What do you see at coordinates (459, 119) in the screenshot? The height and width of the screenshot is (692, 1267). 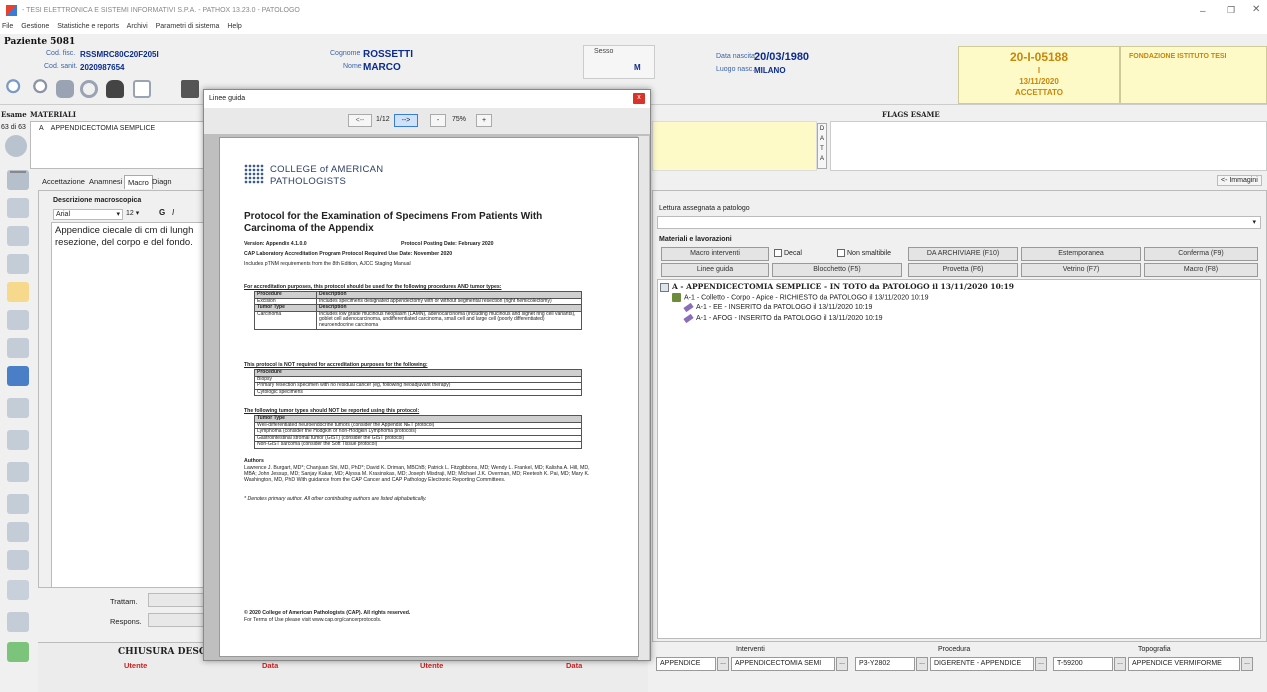 I see `zoom-level: 75%` at bounding box center [459, 119].